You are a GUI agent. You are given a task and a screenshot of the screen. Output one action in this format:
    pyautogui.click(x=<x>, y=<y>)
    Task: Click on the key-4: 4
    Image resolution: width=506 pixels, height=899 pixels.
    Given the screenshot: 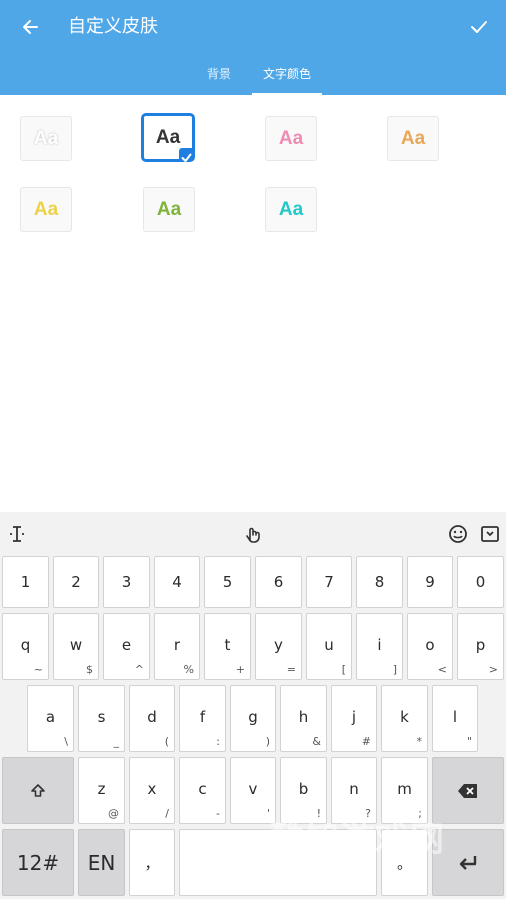 What is the action you would take?
    pyautogui.click(x=177, y=582)
    